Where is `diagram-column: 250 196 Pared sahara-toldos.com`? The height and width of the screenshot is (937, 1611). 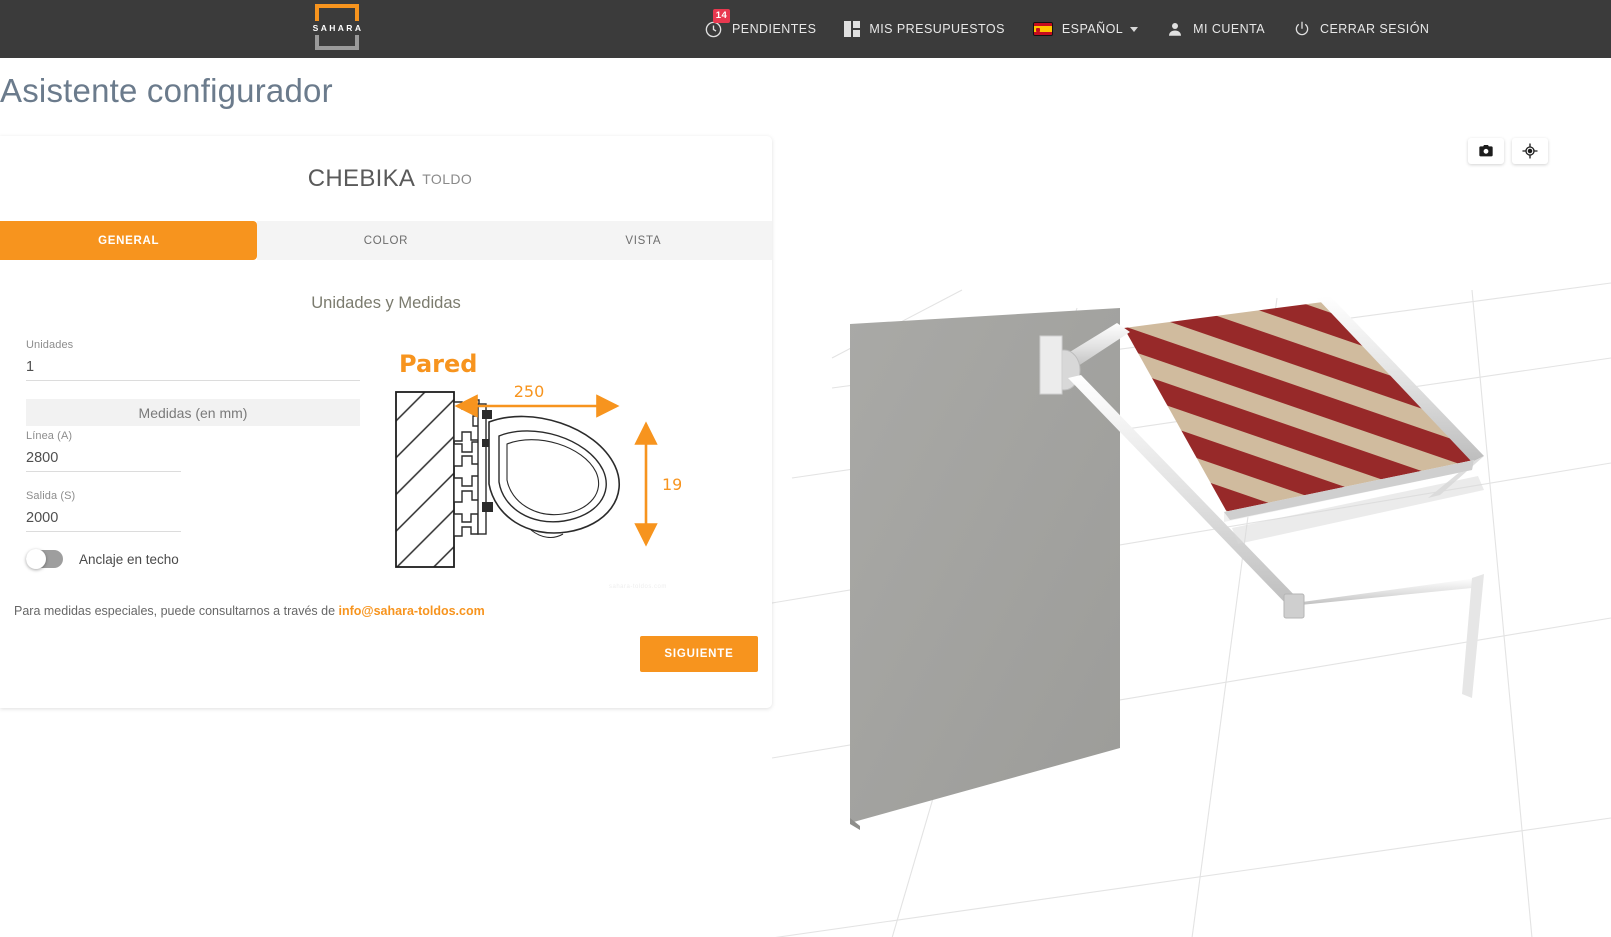 diagram-column: 250 196 Pared sahara-toldos.com is located at coordinates (571, 464).